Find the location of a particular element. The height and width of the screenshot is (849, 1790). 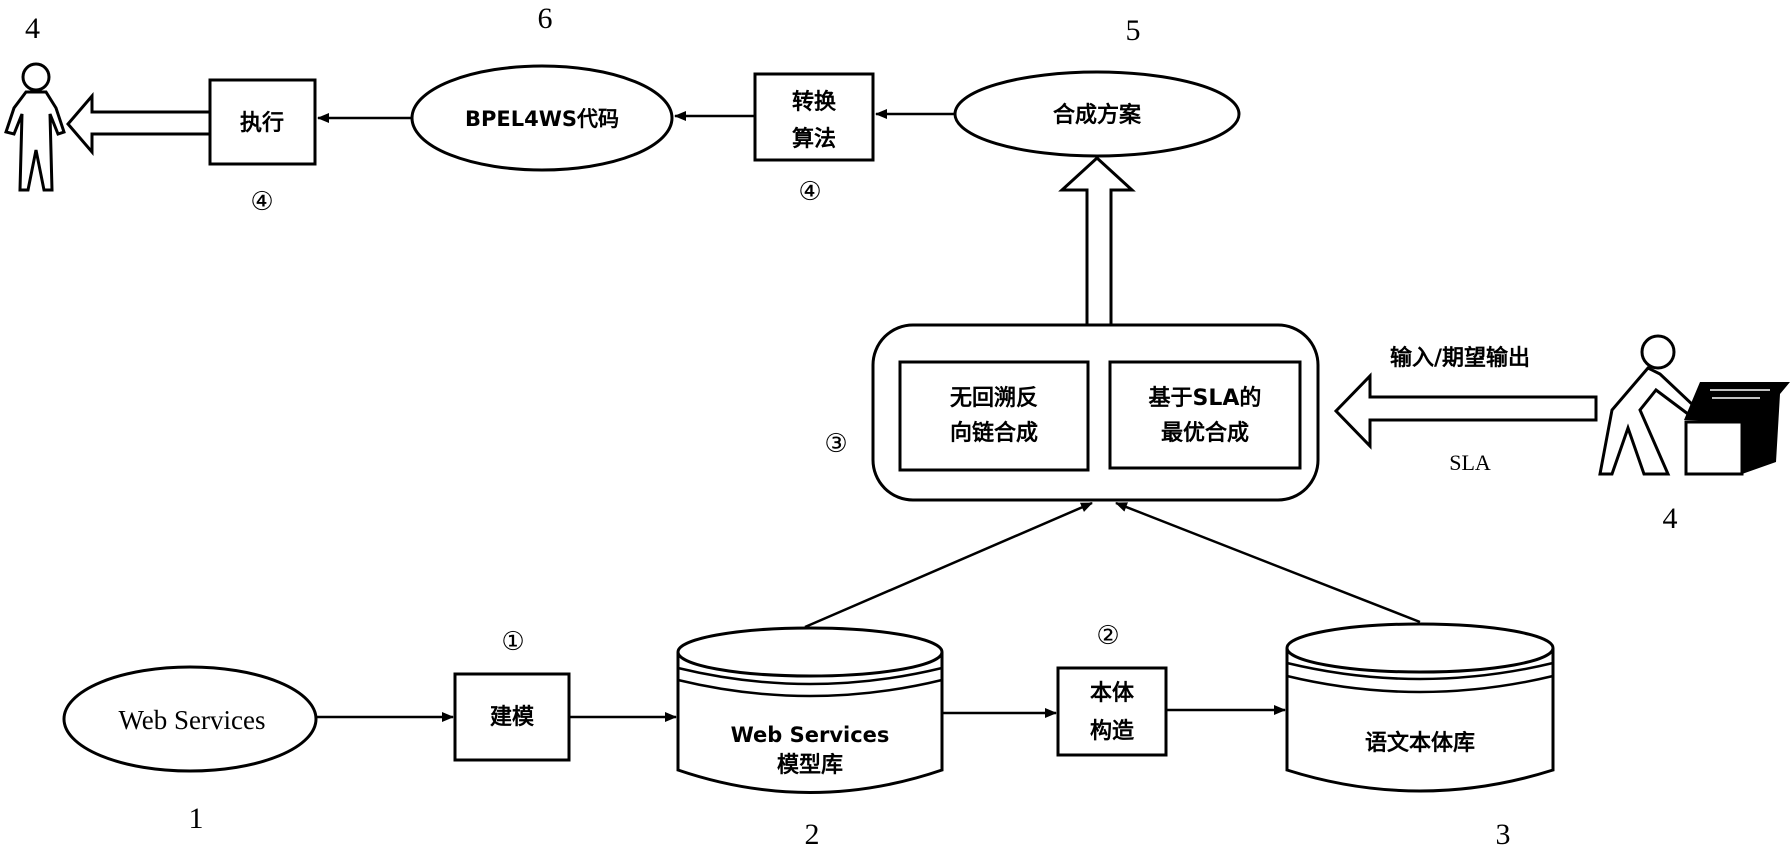

user-with-terminal-icon is located at coordinates (1694, 405).